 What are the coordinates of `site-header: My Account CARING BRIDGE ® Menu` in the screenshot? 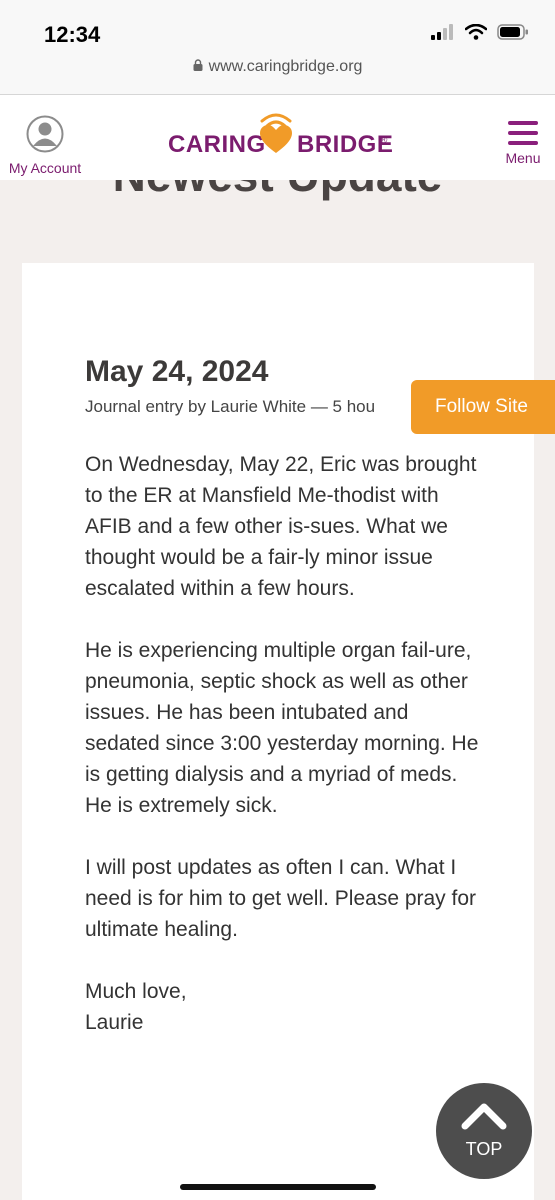 It's located at (277, 137).